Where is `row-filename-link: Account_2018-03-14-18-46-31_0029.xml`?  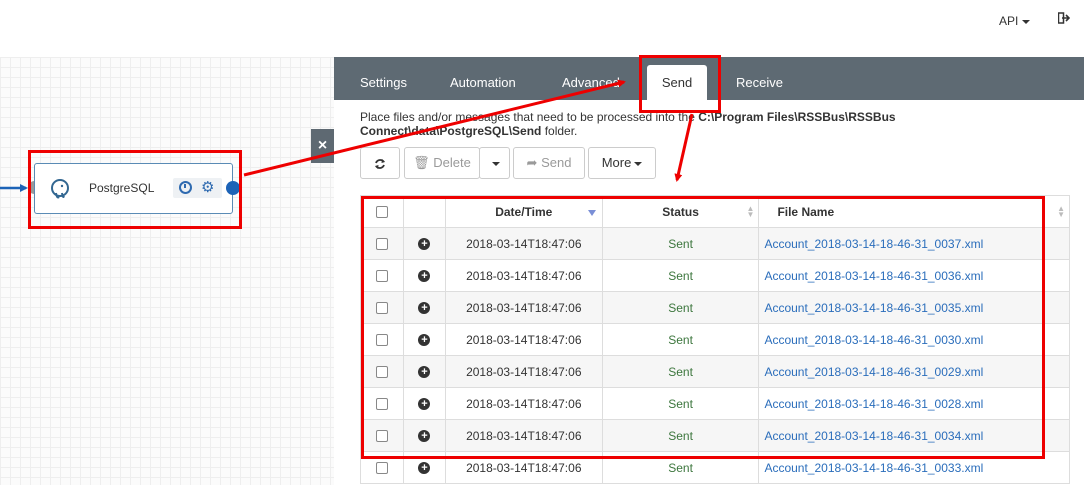
row-filename-link: Account_2018-03-14-18-46-31_0029.xml is located at coordinates (914, 371).